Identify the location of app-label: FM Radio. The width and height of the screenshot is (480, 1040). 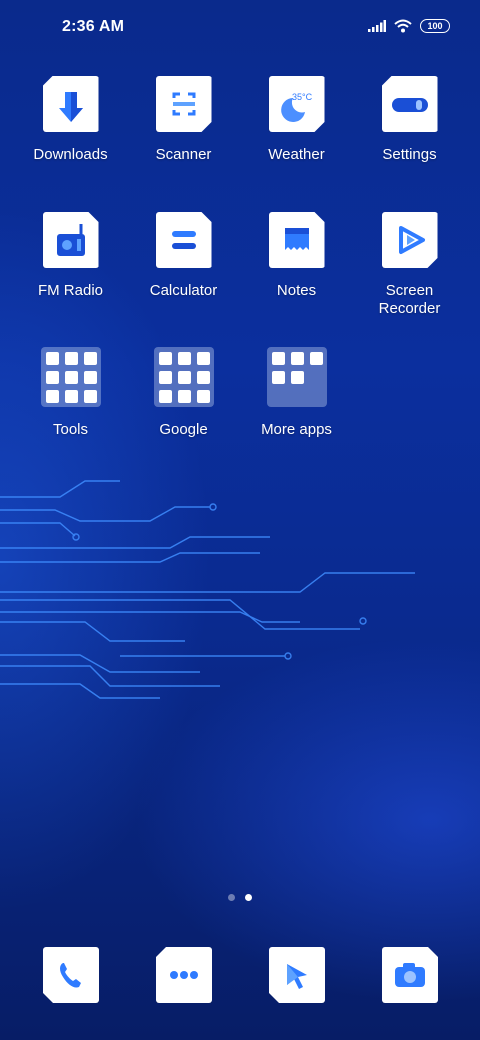
(70, 290).